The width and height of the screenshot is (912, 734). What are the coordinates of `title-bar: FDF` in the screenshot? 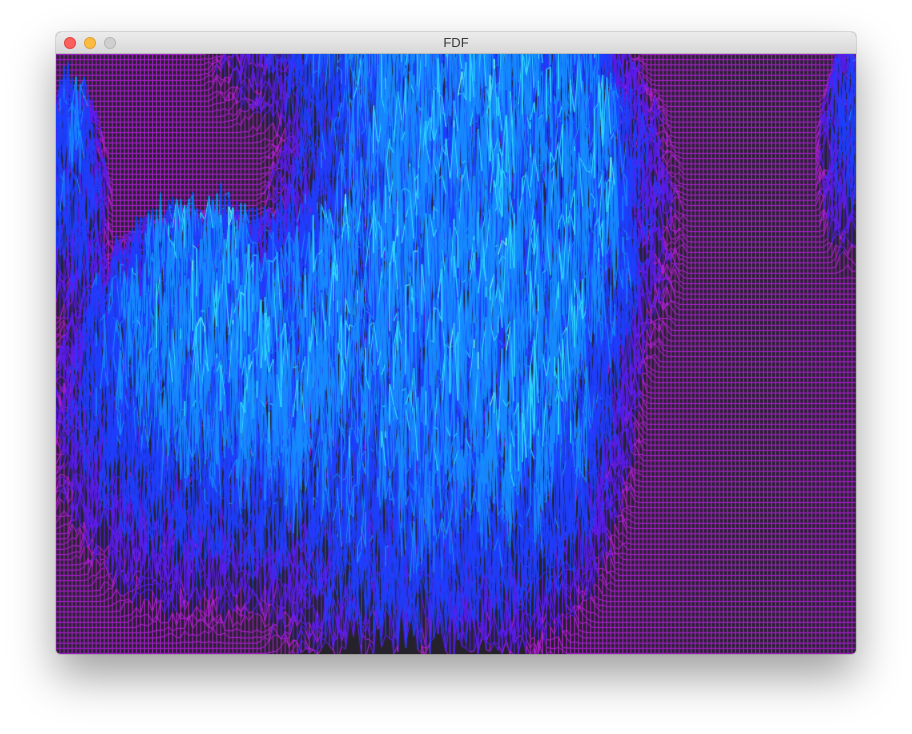 It's located at (456, 43).